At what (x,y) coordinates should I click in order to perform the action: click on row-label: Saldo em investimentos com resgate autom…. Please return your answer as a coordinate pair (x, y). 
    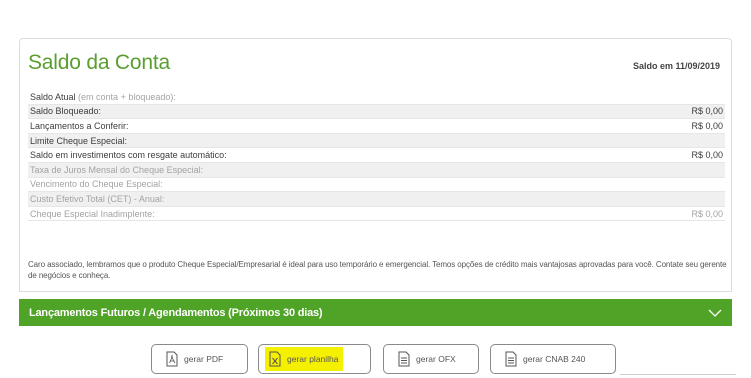
    Looking at the image, I should click on (128, 155).